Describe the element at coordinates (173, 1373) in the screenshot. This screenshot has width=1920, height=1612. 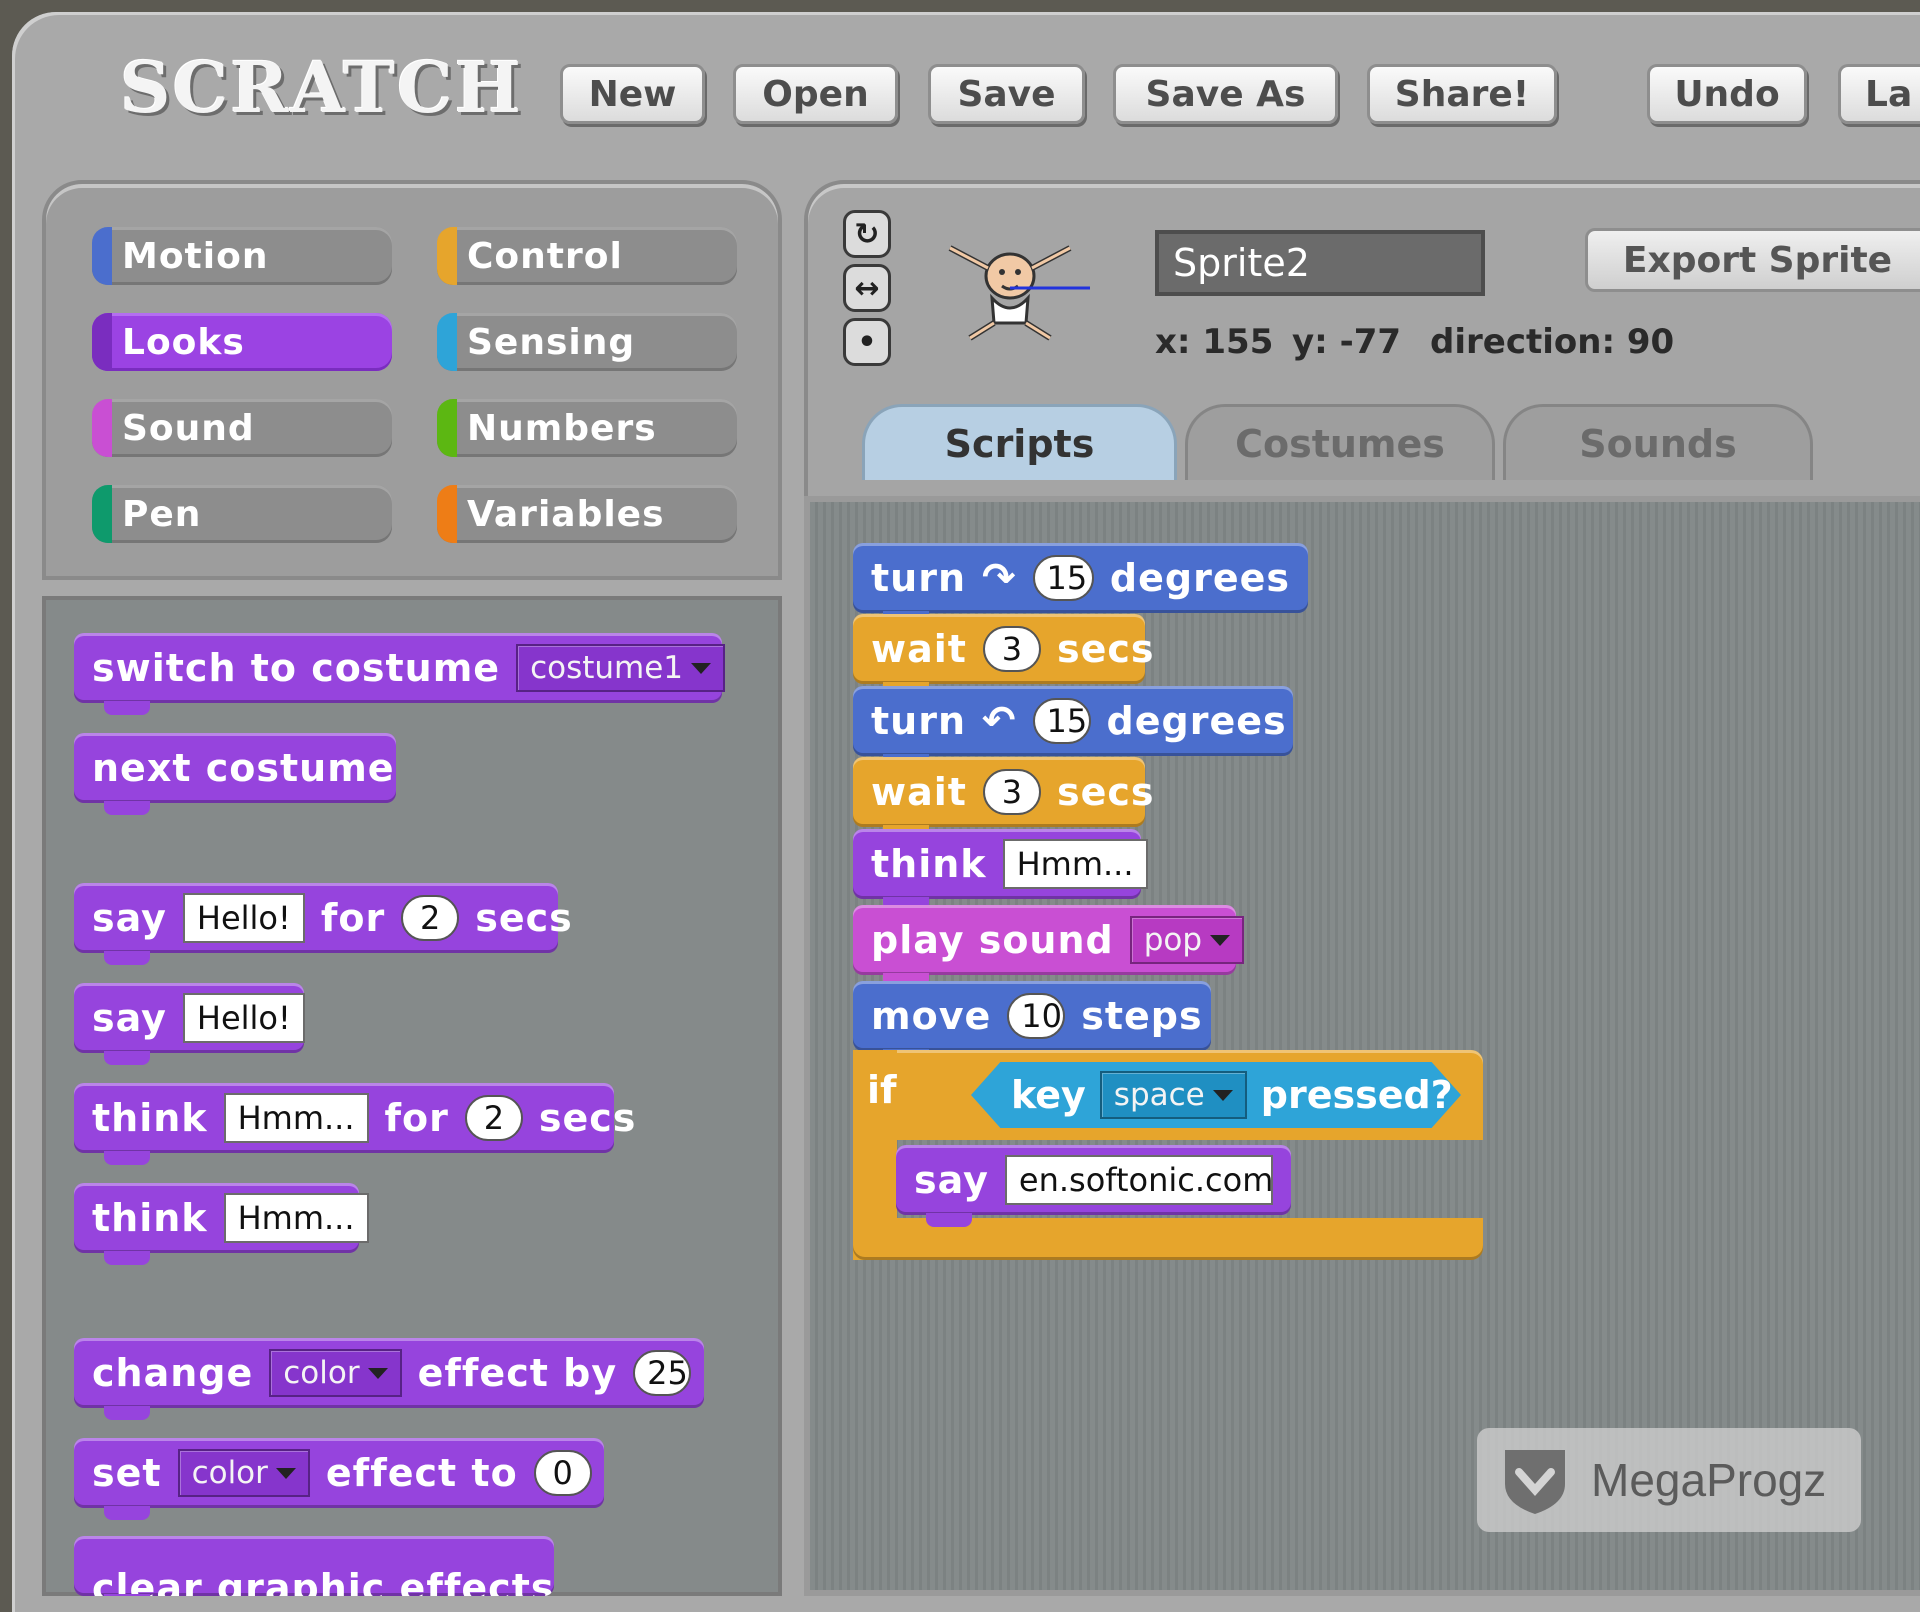
I see `block-label: change` at that location.